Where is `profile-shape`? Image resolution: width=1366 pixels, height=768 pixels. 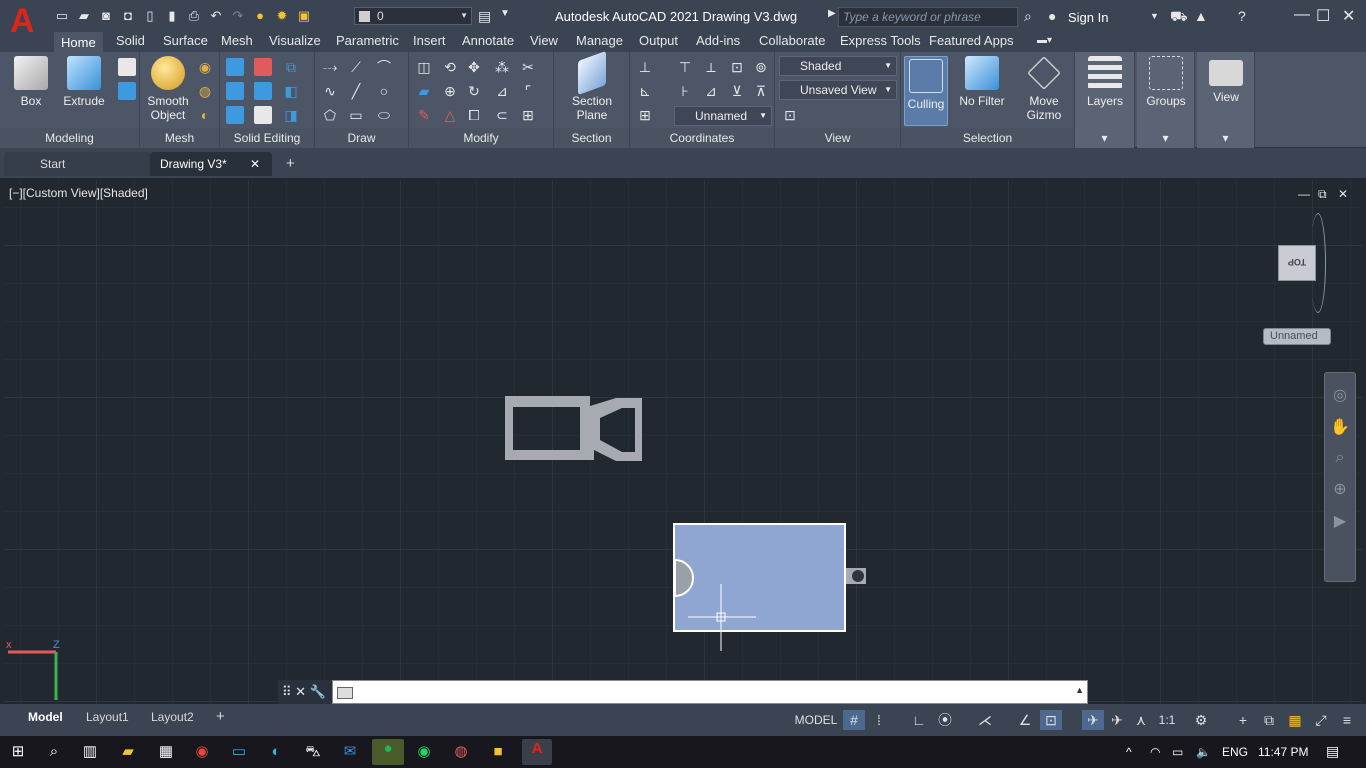
profile-shape is located at coordinates (573, 428).